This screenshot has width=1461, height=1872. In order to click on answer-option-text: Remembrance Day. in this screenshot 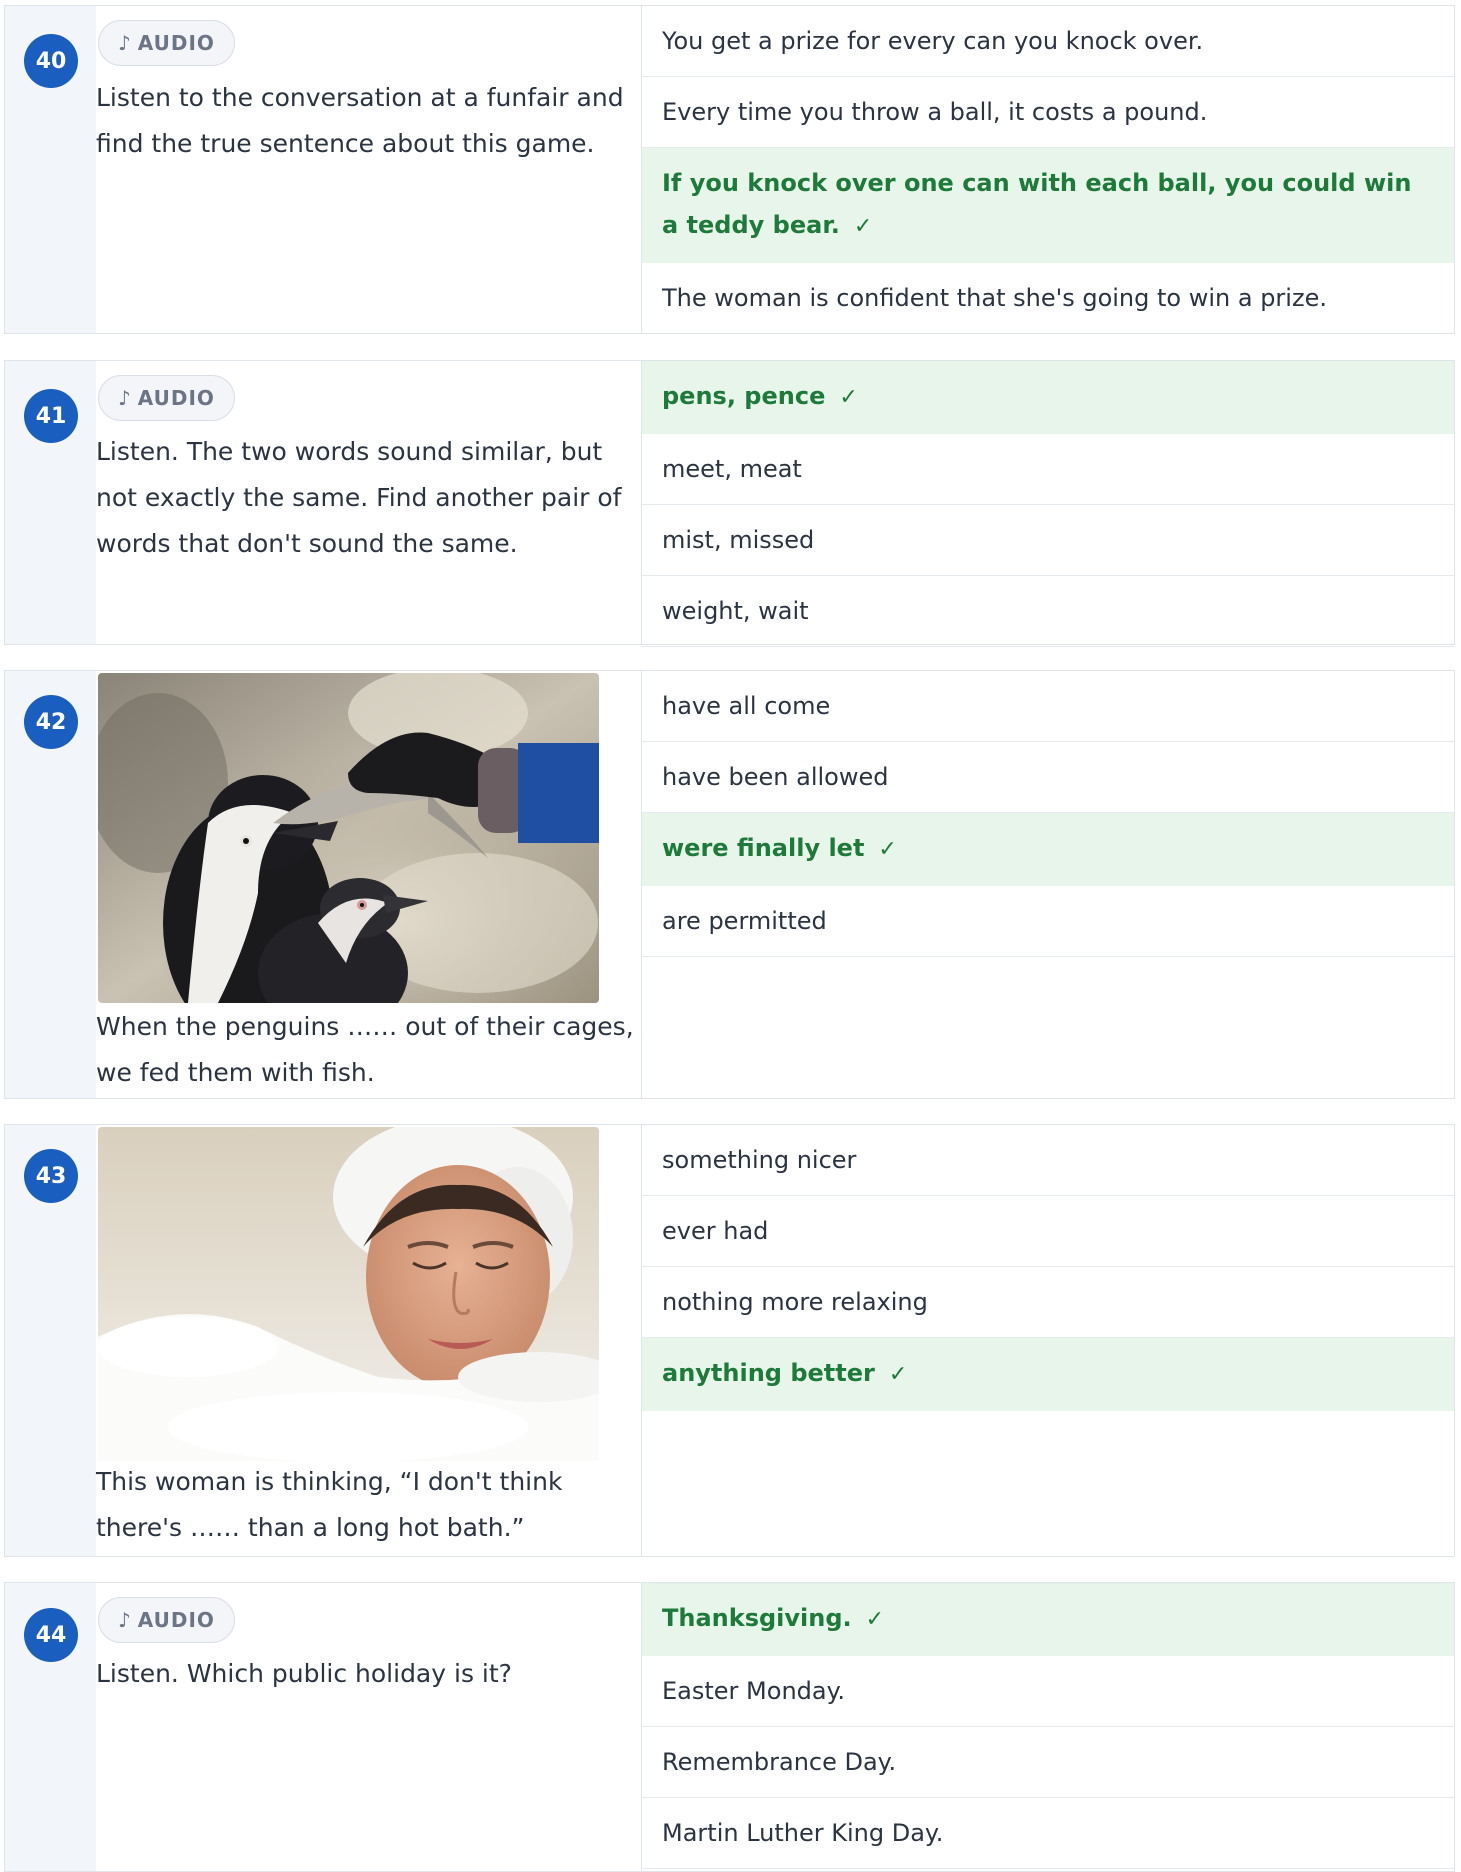, I will do `click(779, 1762)`.